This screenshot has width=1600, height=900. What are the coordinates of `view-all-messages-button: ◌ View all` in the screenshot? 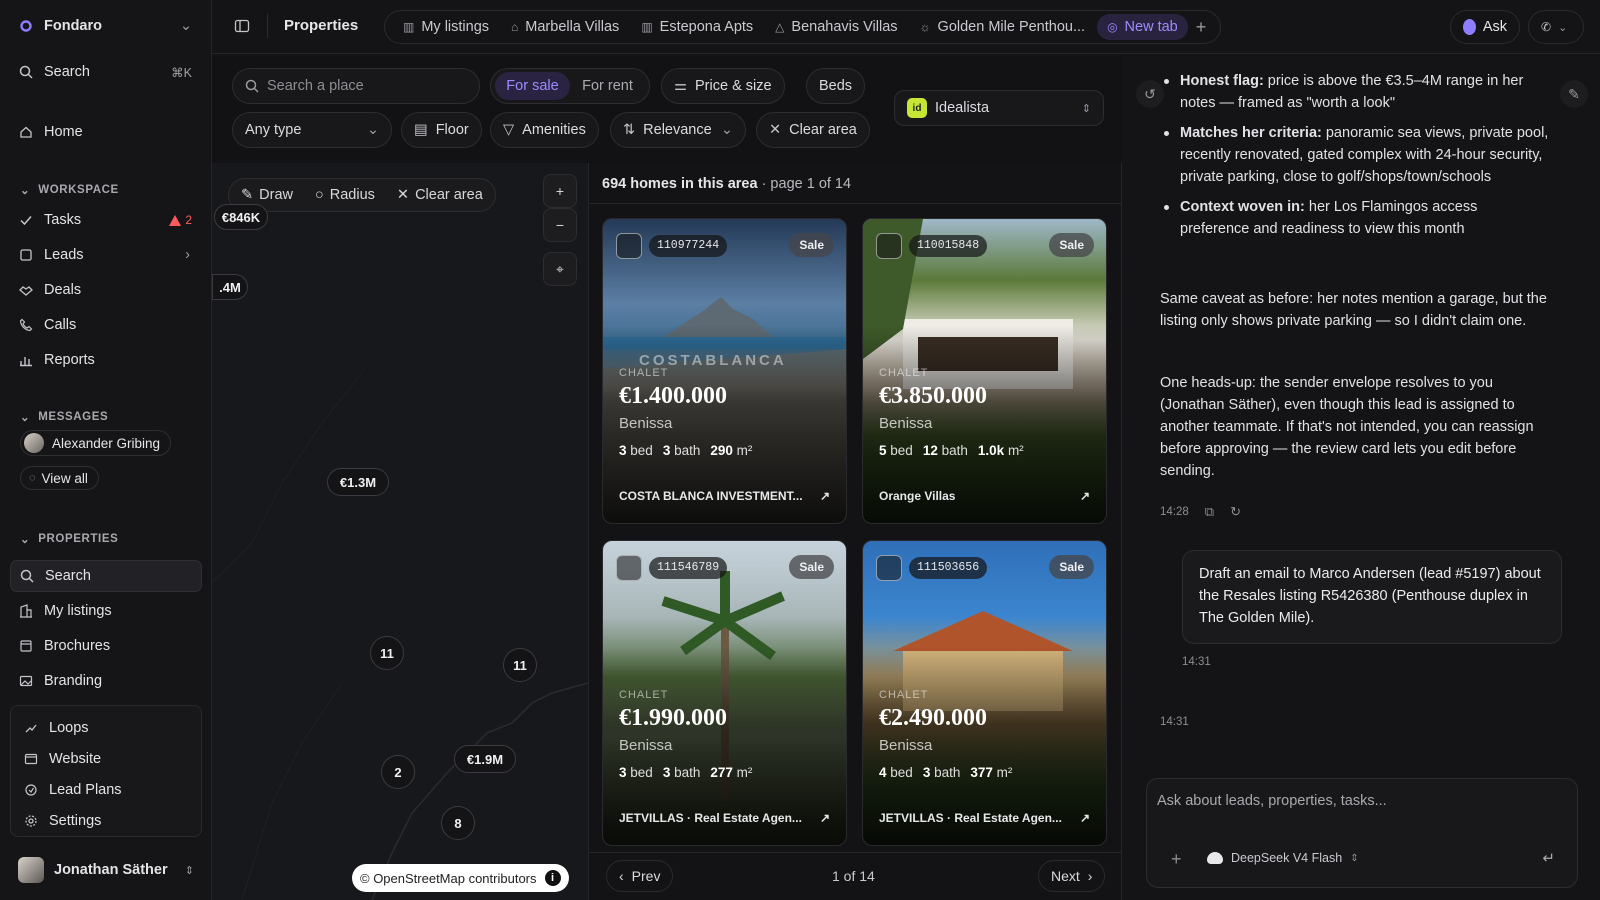 It's located at (59, 478).